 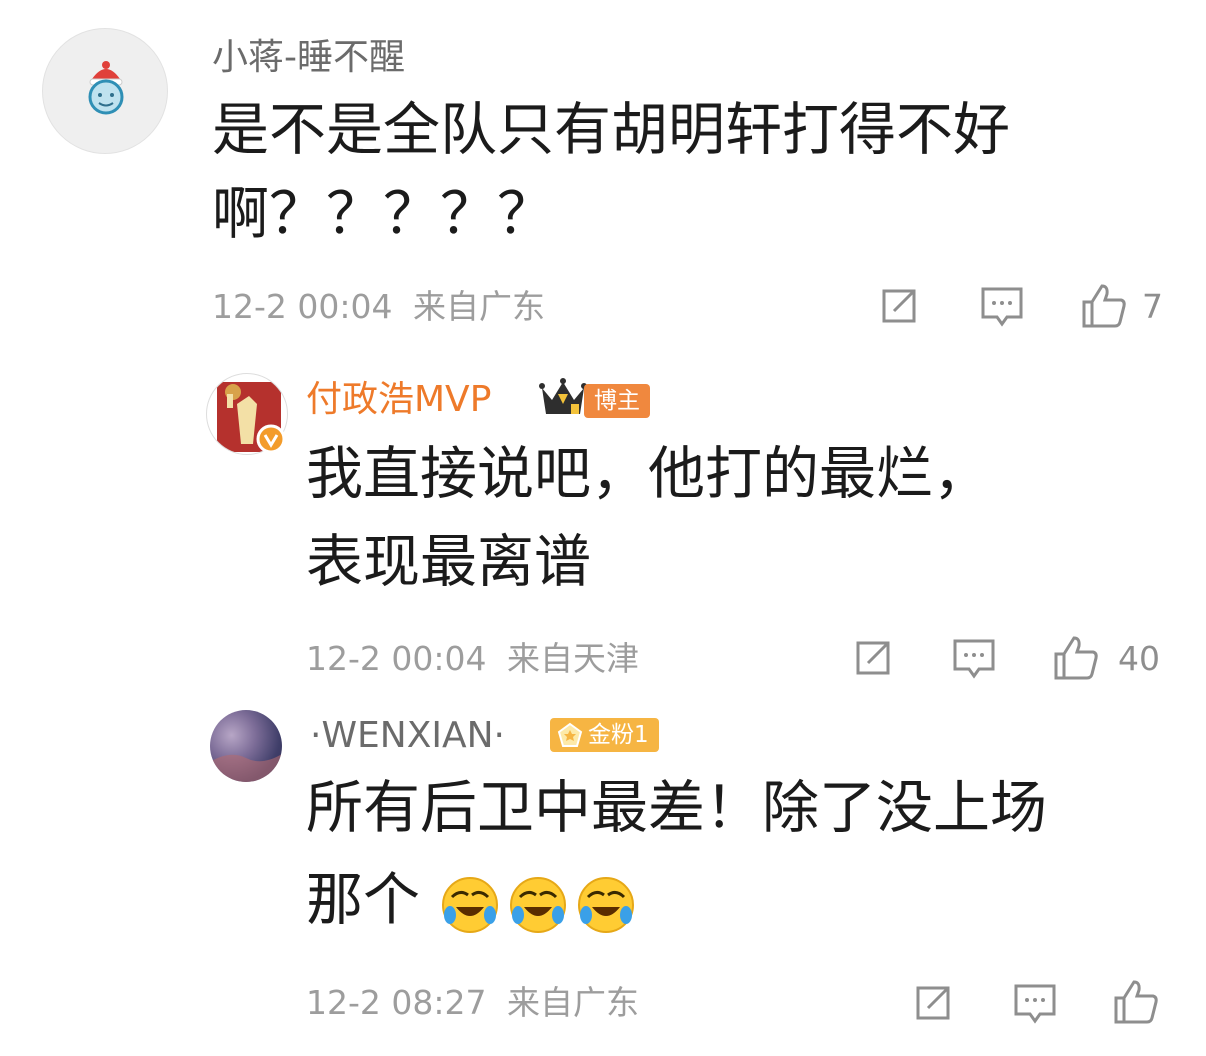 I want to click on comment-meta: 12-2 00:04 来自天津, so click(x=472, y=659).